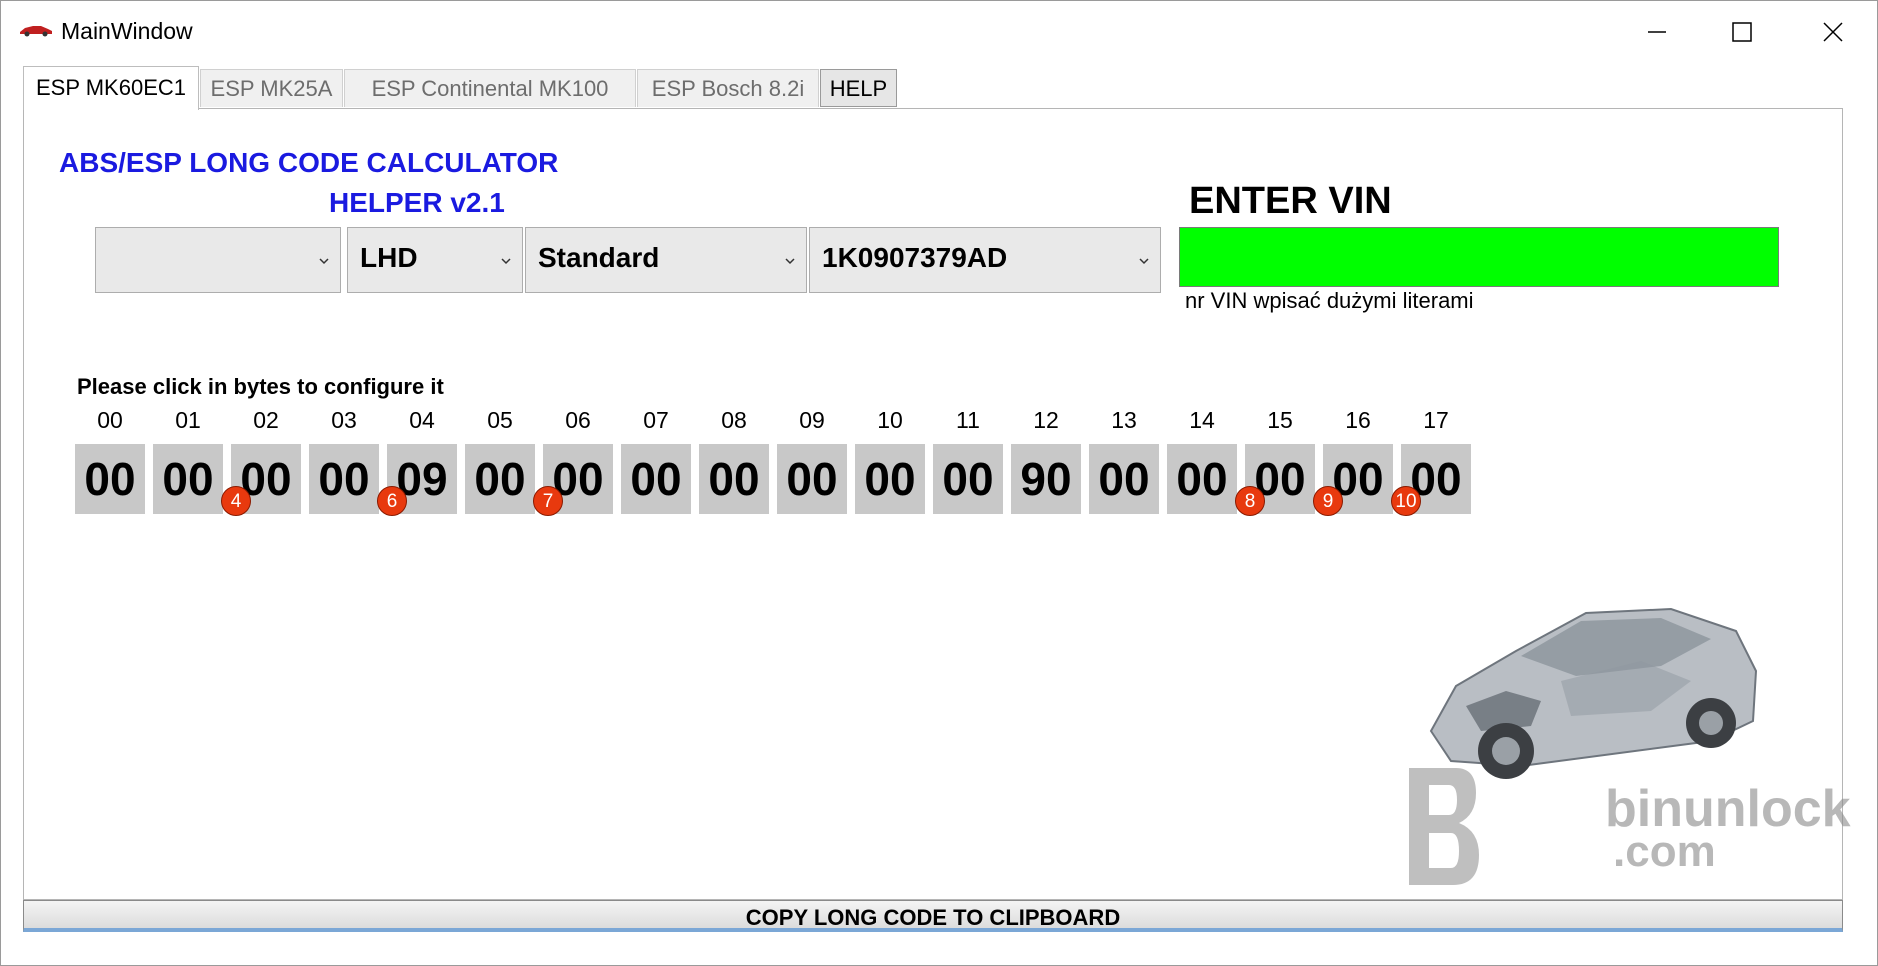 The image size is (1878, 966). Describe the element at coordinates (1406, 501) in the screenshot. I see `step-marker-badge: 10` at that location.